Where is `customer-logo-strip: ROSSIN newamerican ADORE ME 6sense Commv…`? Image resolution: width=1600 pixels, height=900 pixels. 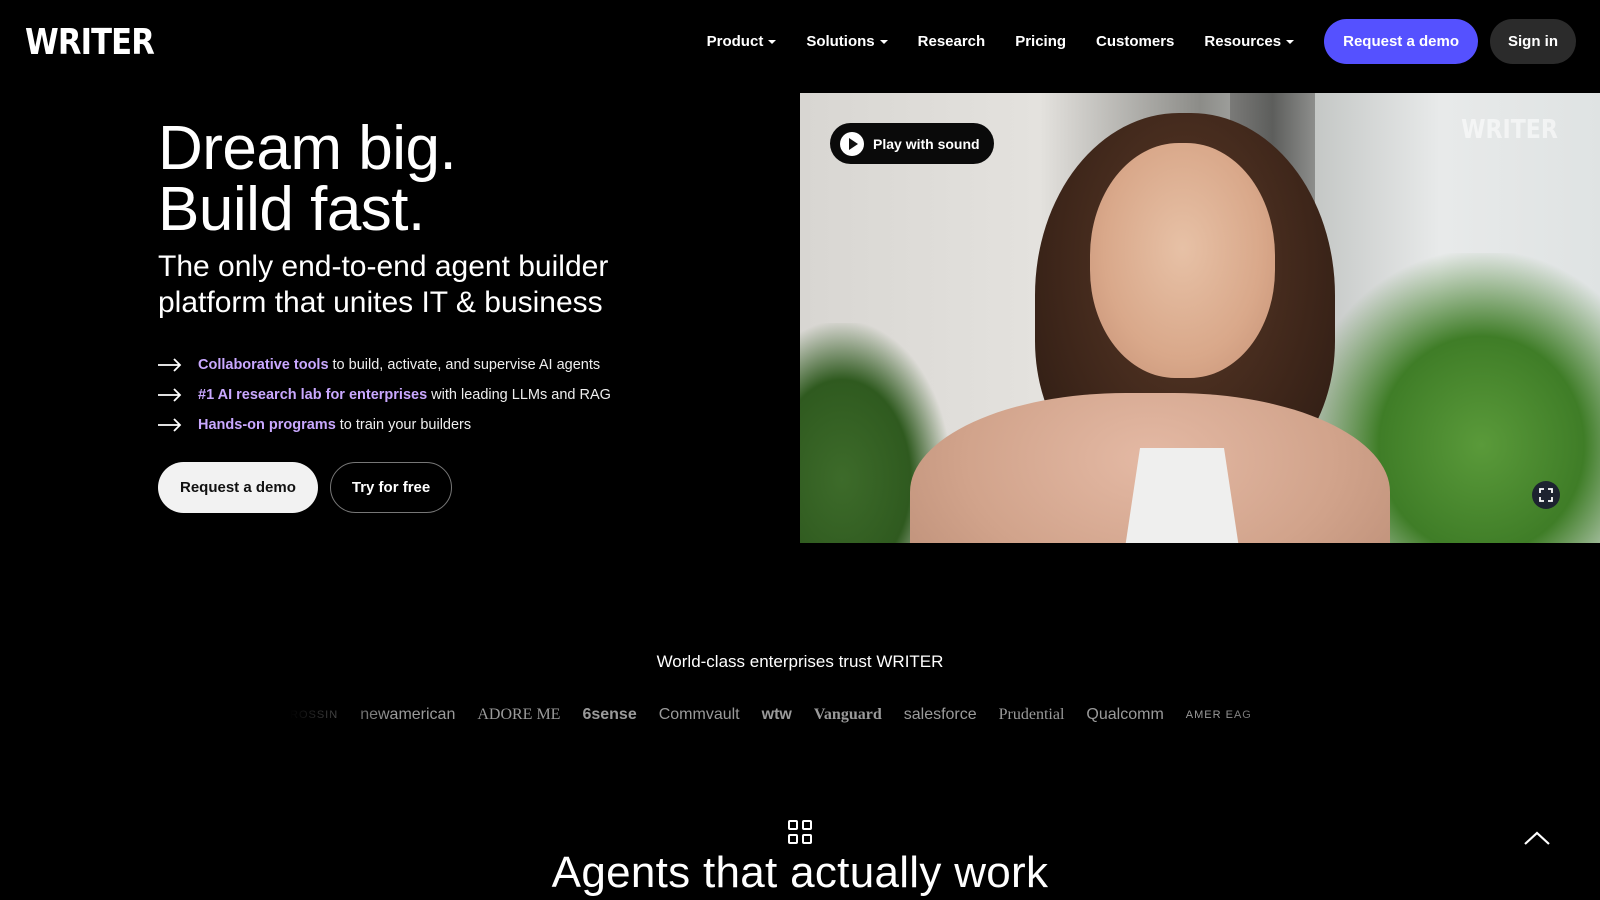
customer-logo-strip: ROSSIN newamerican ADORE ME 6sense Commv… is located at coordinates (807, 715).